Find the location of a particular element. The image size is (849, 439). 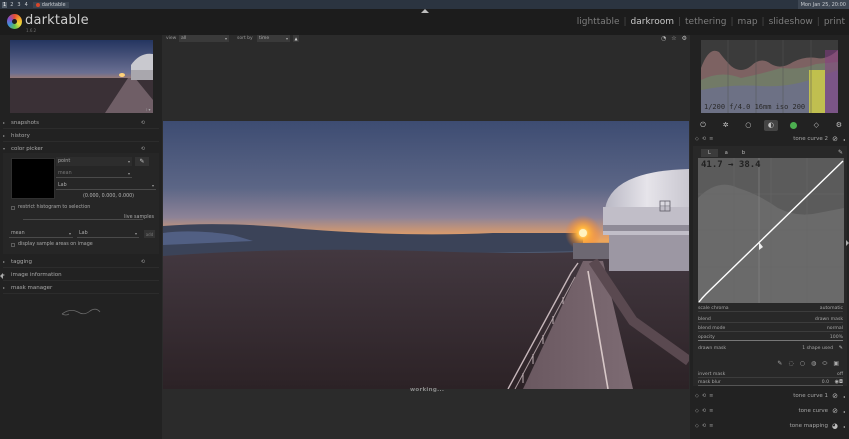

darktable-task-icon is located at coordinates (37, 4).